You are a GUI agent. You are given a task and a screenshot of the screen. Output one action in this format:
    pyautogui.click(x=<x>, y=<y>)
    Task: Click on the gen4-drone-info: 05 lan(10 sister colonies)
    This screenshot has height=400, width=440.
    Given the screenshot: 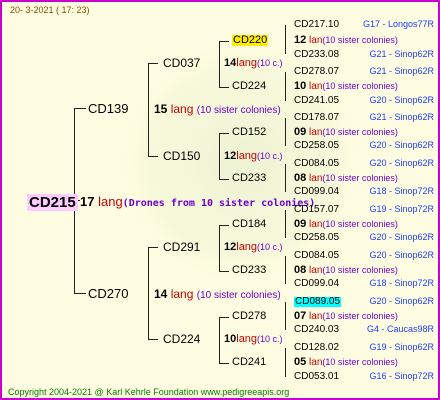 What is the action you would take?
    pyautogui.click(x=346, y=362)
    